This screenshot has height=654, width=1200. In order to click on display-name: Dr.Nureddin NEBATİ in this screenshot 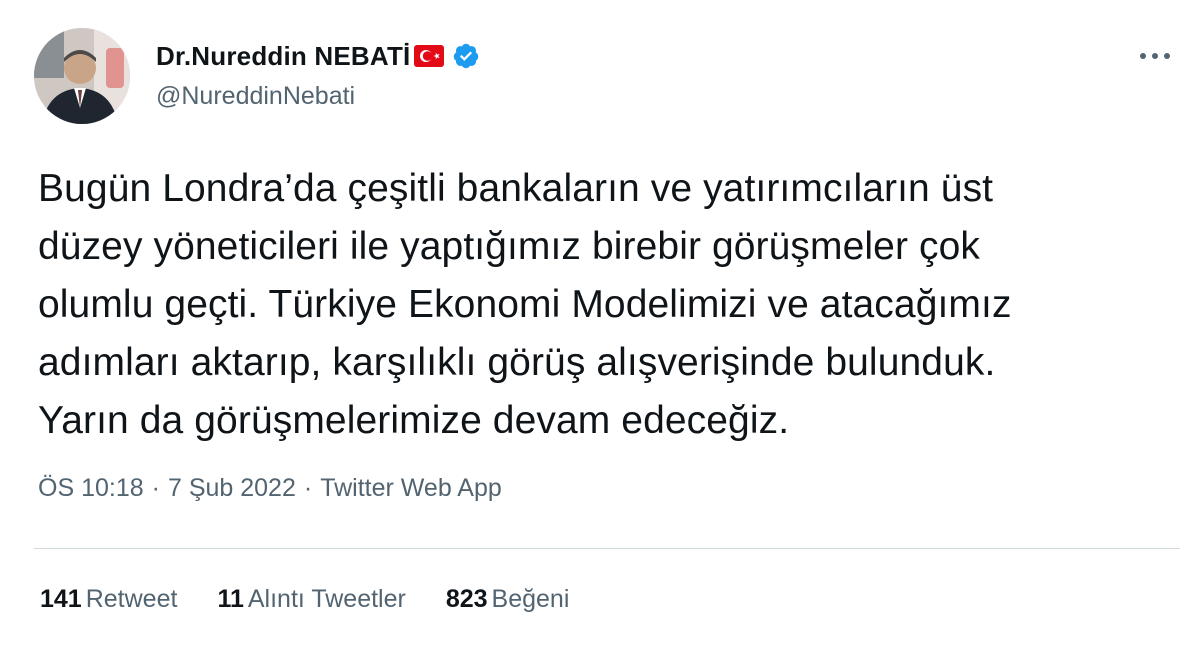, I will do `click(283, 56)`.